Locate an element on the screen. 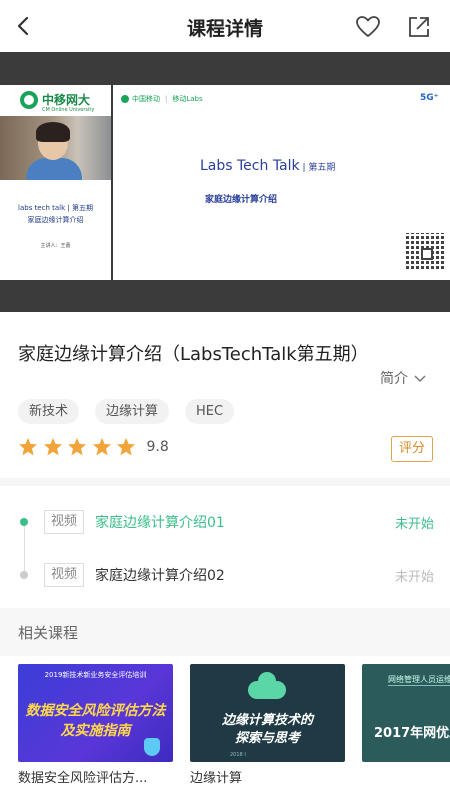 This screenshot has height=800, width=450. slide-logos: 中国移动 | 移动Labs is located at coordinates (162, 99).